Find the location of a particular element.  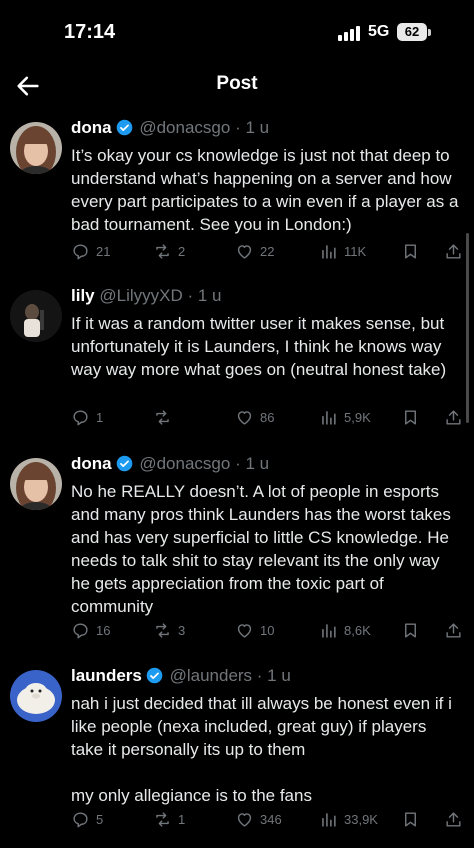

repost-count: 1 is located at coordinates (182, 819).